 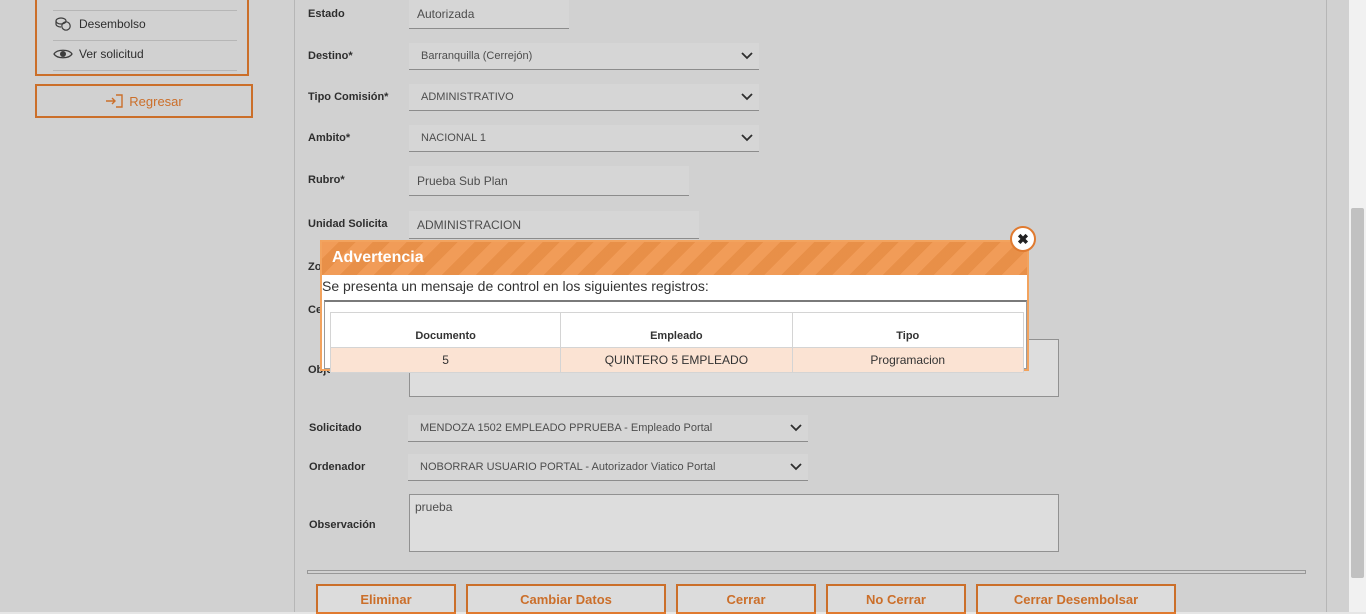 I want to click on unidad-field: ADMINISTRACION, so click(x=554, y=225).